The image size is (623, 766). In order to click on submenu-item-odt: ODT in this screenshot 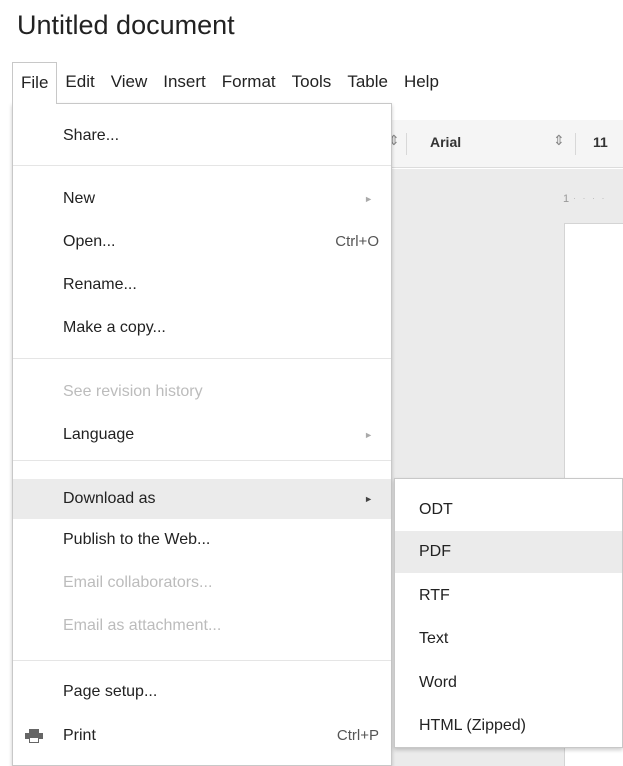, I will do `click(508, 510)`.